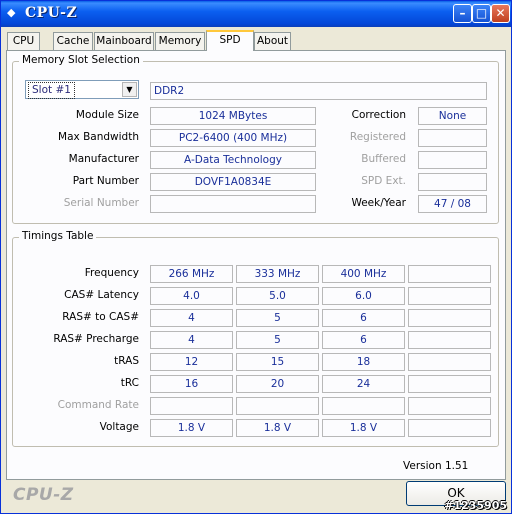 The width and height of the screenshot is (512, 514). Describe the element at coordinates (475, 505) in the screenshot. I see `watermark: #1235905` at that location.